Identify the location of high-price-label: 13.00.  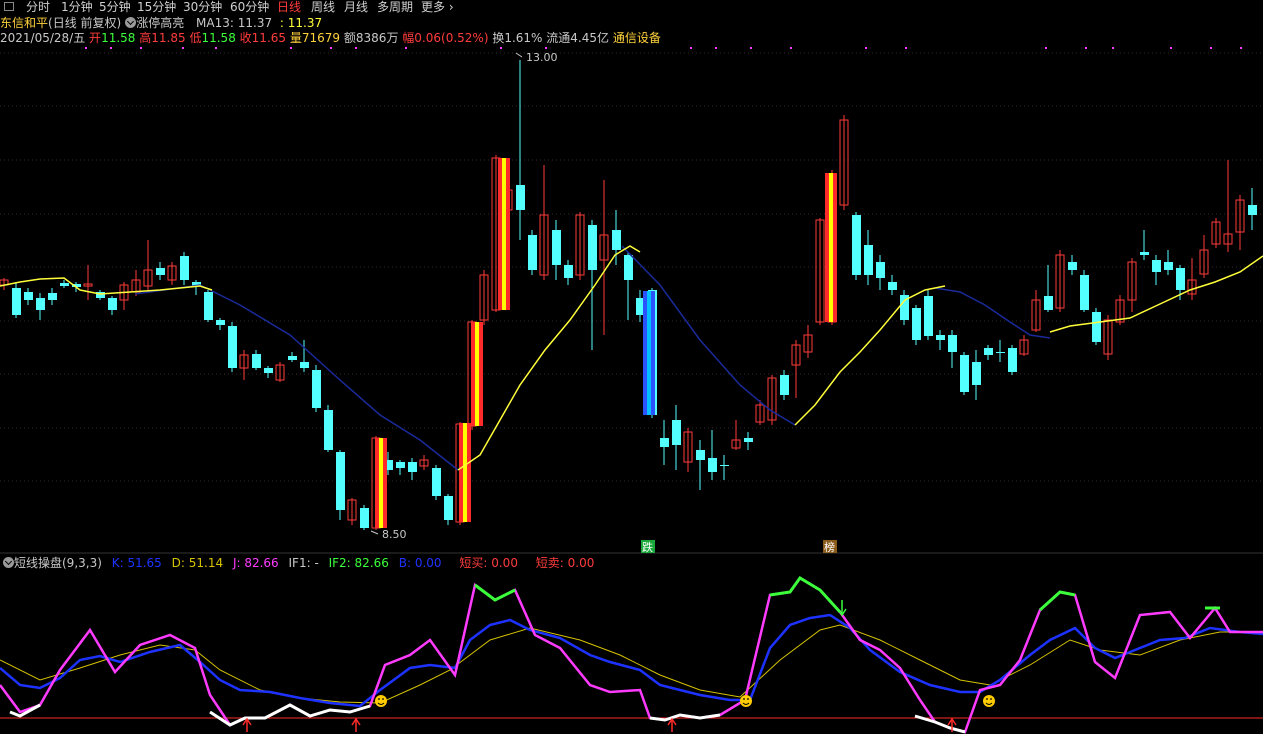
(542, 57).